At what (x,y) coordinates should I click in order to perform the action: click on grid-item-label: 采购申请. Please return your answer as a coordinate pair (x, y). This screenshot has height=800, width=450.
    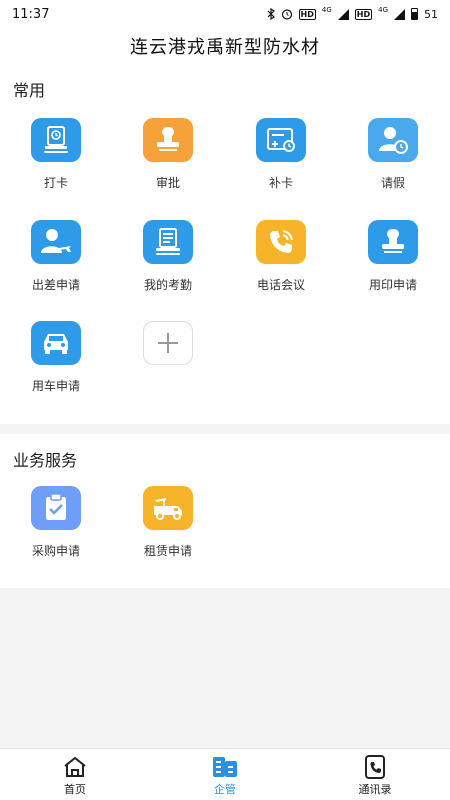
    Looking at the image, I should click on (55, 551).